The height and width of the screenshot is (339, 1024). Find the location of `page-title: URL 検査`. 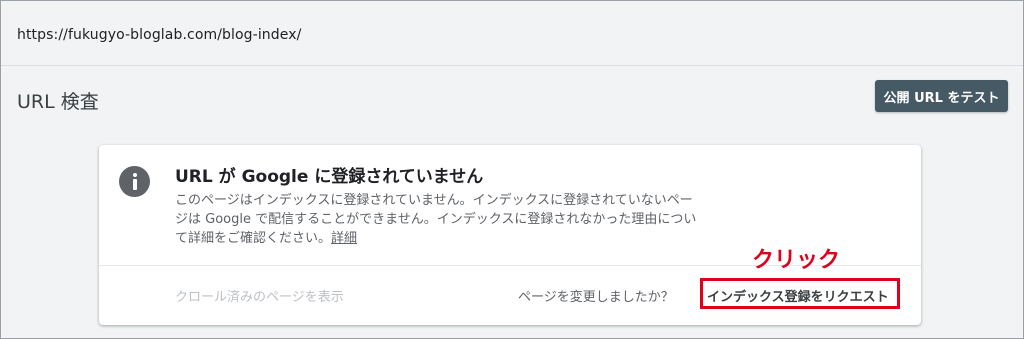

page-title: URL 検査 is located at coordinates (58, 102).